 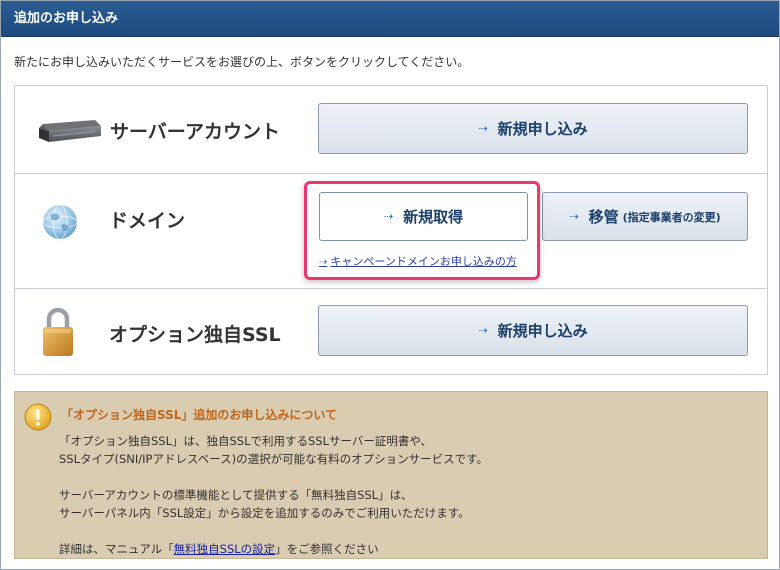 I want to click on button-sublabel: (指定事業者の変更), so click(x=671, y=217).